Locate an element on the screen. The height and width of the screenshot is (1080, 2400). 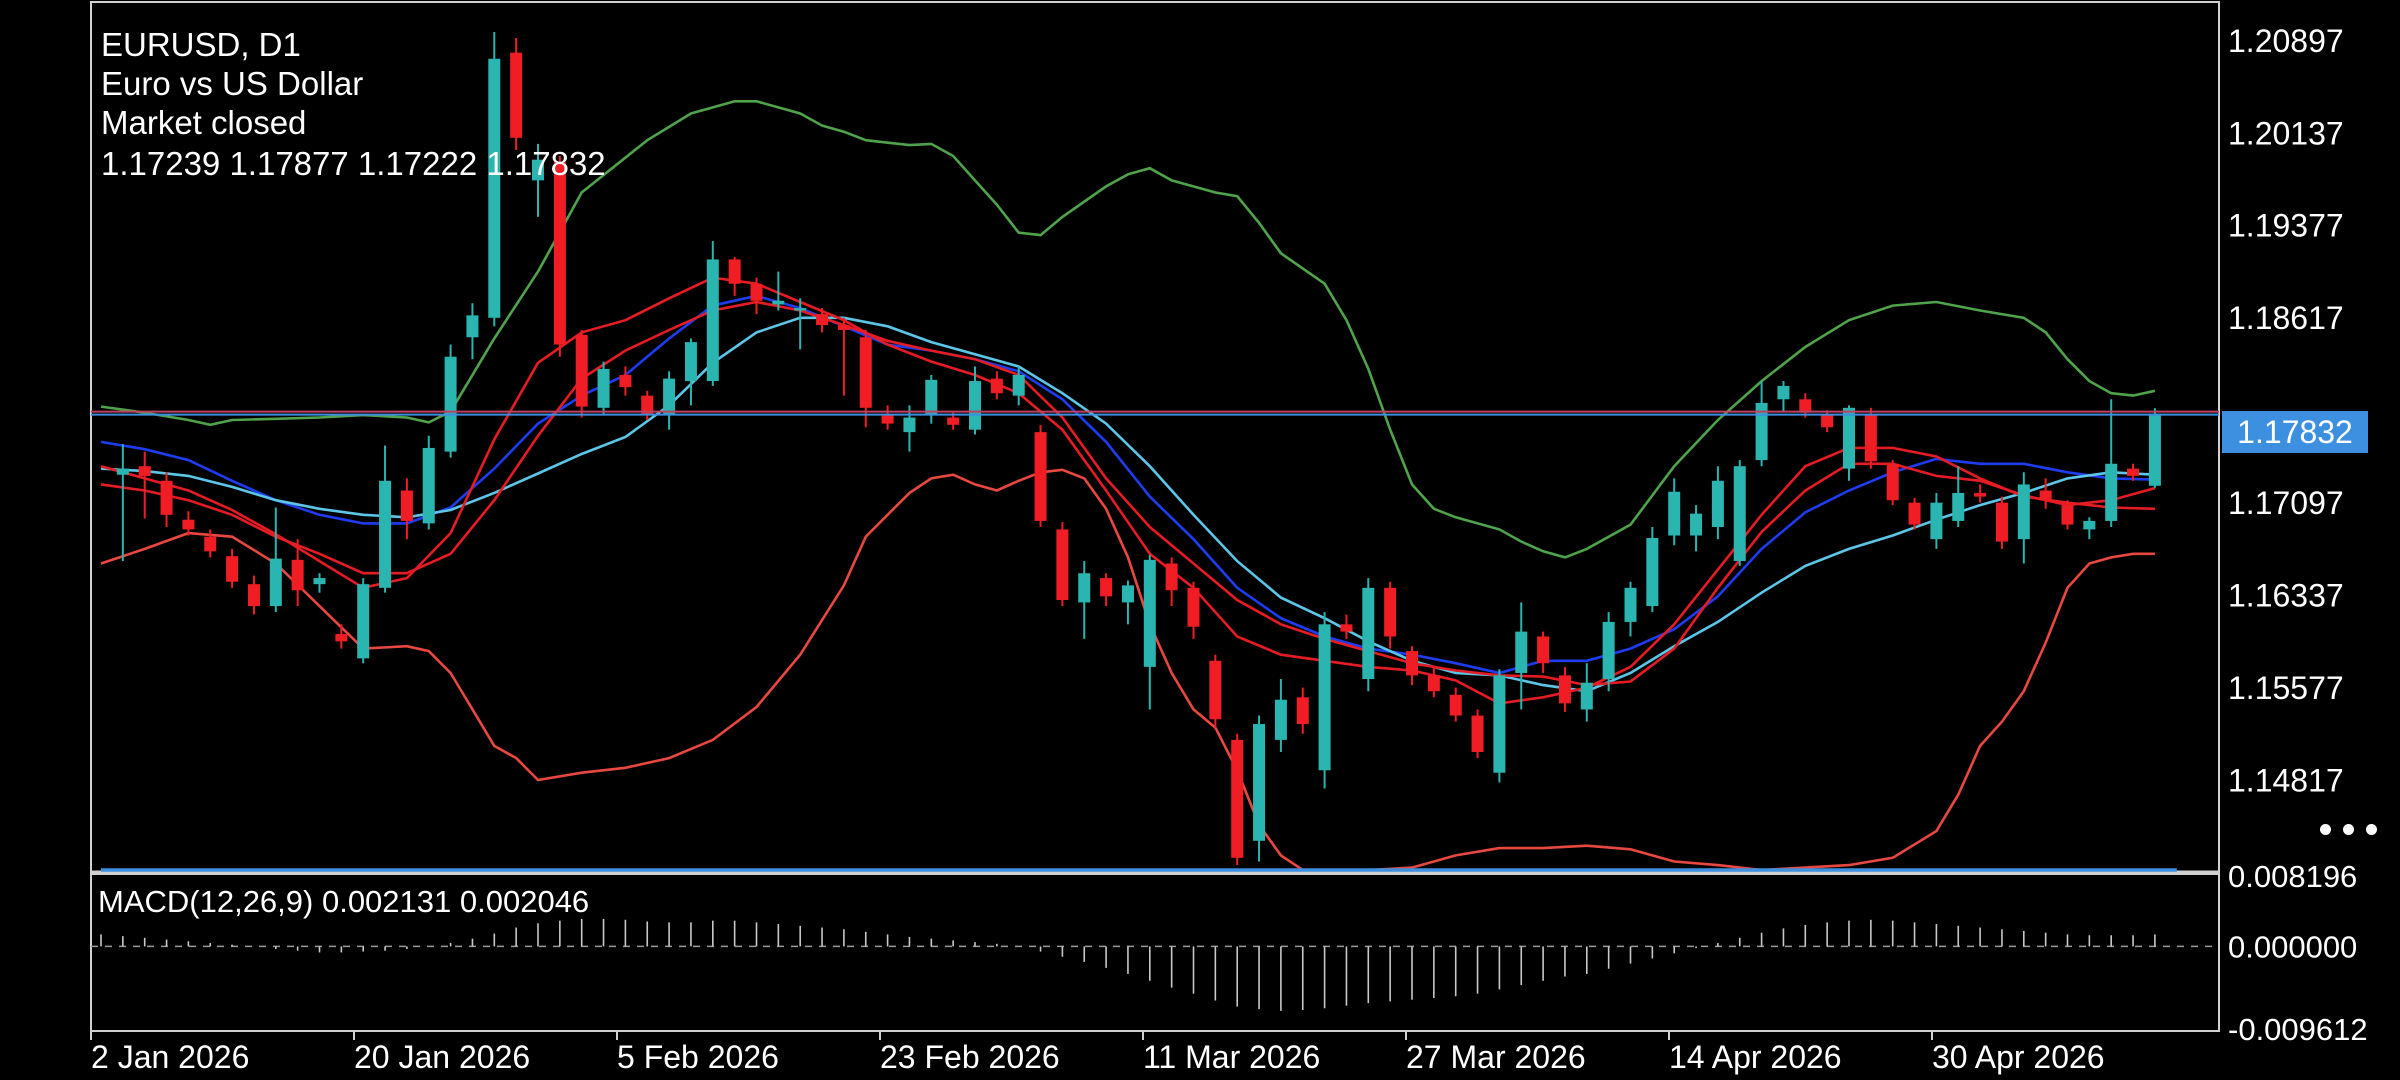
time-tick-label: 20 Jan 2026 is located at coordinates (442, 1057).